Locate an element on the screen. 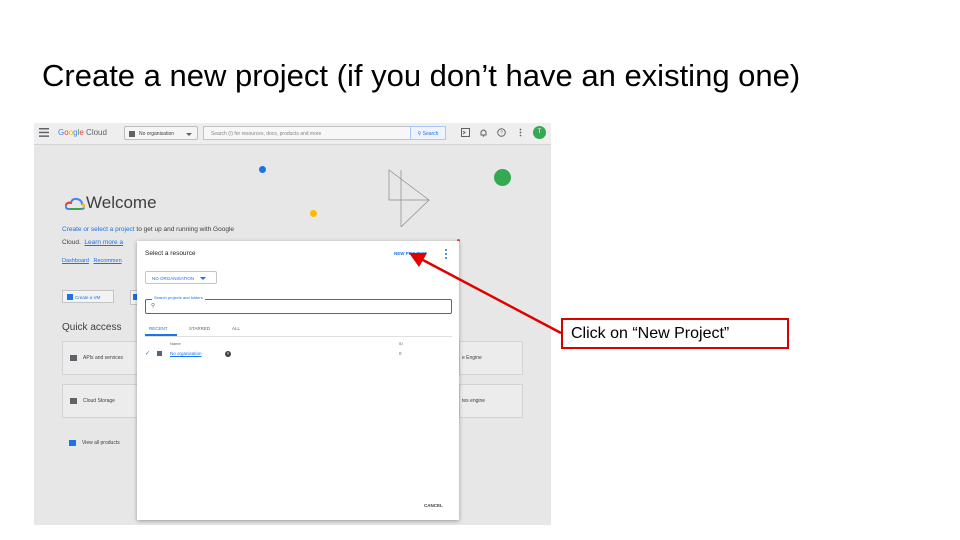 This screenshot has height=540, width=960. new-project-button: NEW PROJECT is located at coordinates (410, 253).